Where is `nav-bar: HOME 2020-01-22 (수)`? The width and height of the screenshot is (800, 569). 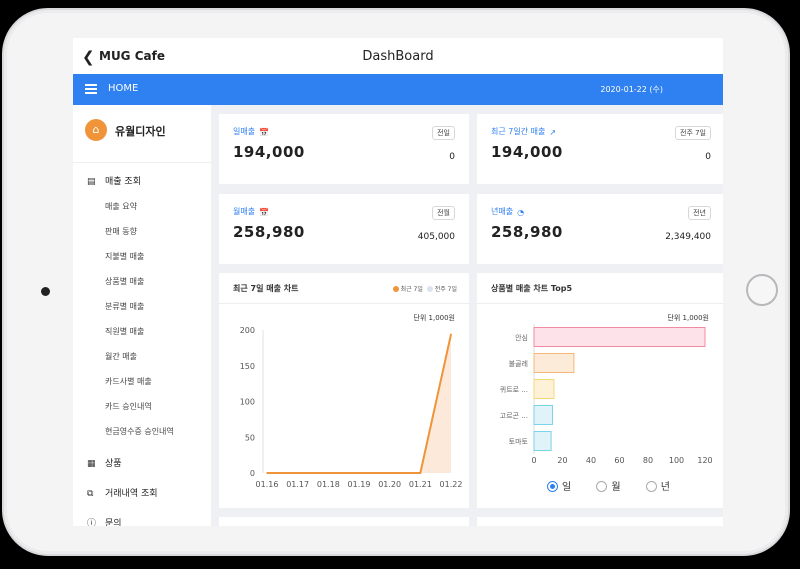
nav-bar: HOME 2020-01-22 (수) is located at coordinates (398, 89).